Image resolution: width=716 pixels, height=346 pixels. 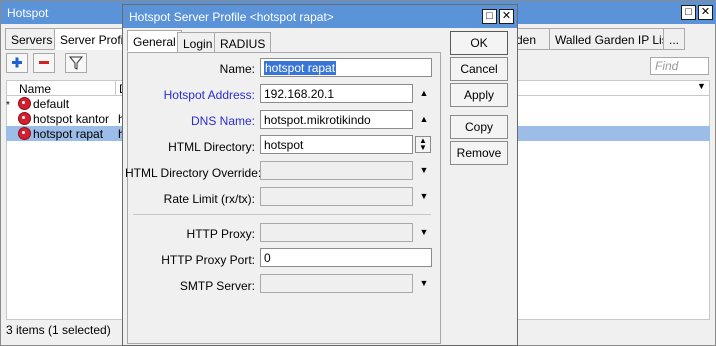 What do you see at coordinates (209, 199) in the screenshot?
I see `rate-limit-label: Rate Limit (rx/tx):` at bounding box center [209, 199].